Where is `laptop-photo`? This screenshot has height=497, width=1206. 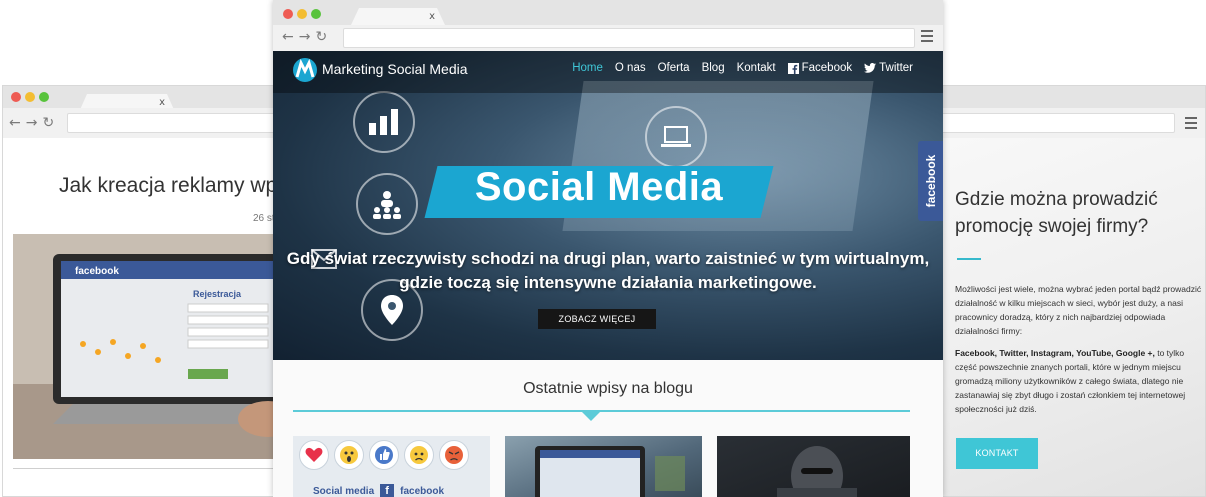
laptop-photo is located at coordinates (610, 471).